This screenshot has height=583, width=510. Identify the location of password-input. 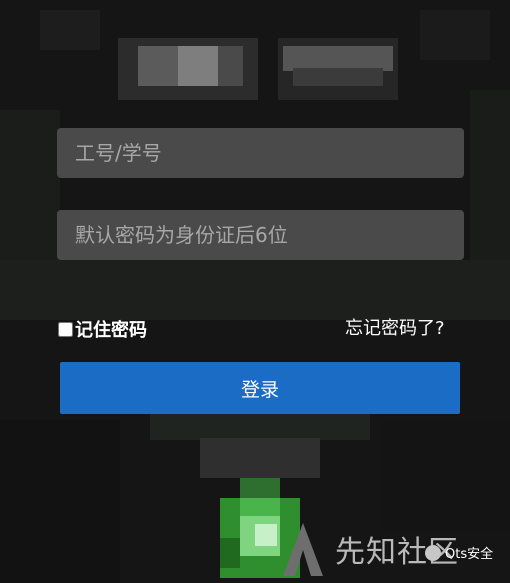
(260, 235).